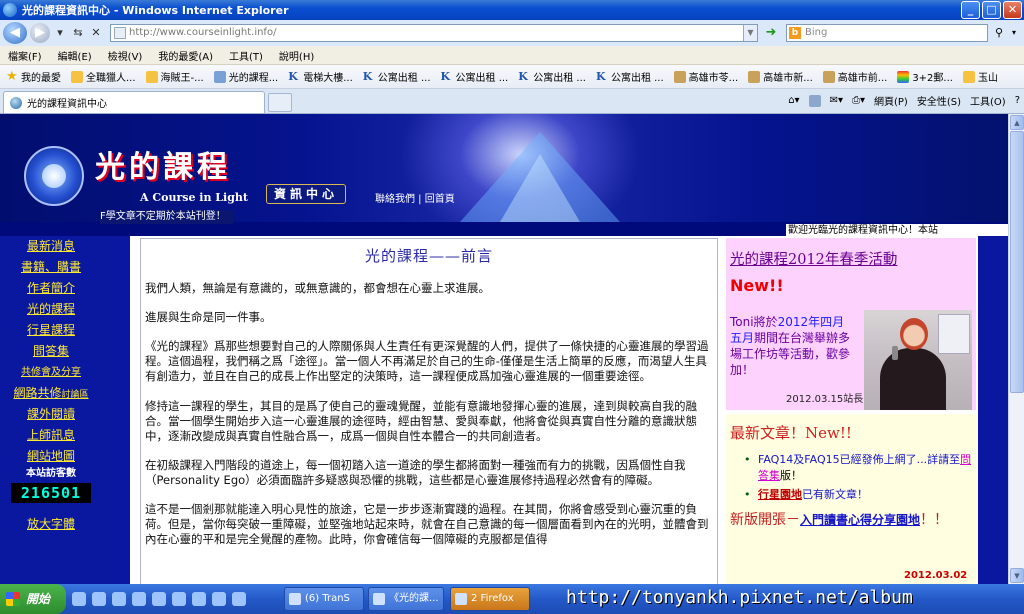 The image size is (1024, 614). I want to click on menu-file: 檔案(F), so click(25, 55).